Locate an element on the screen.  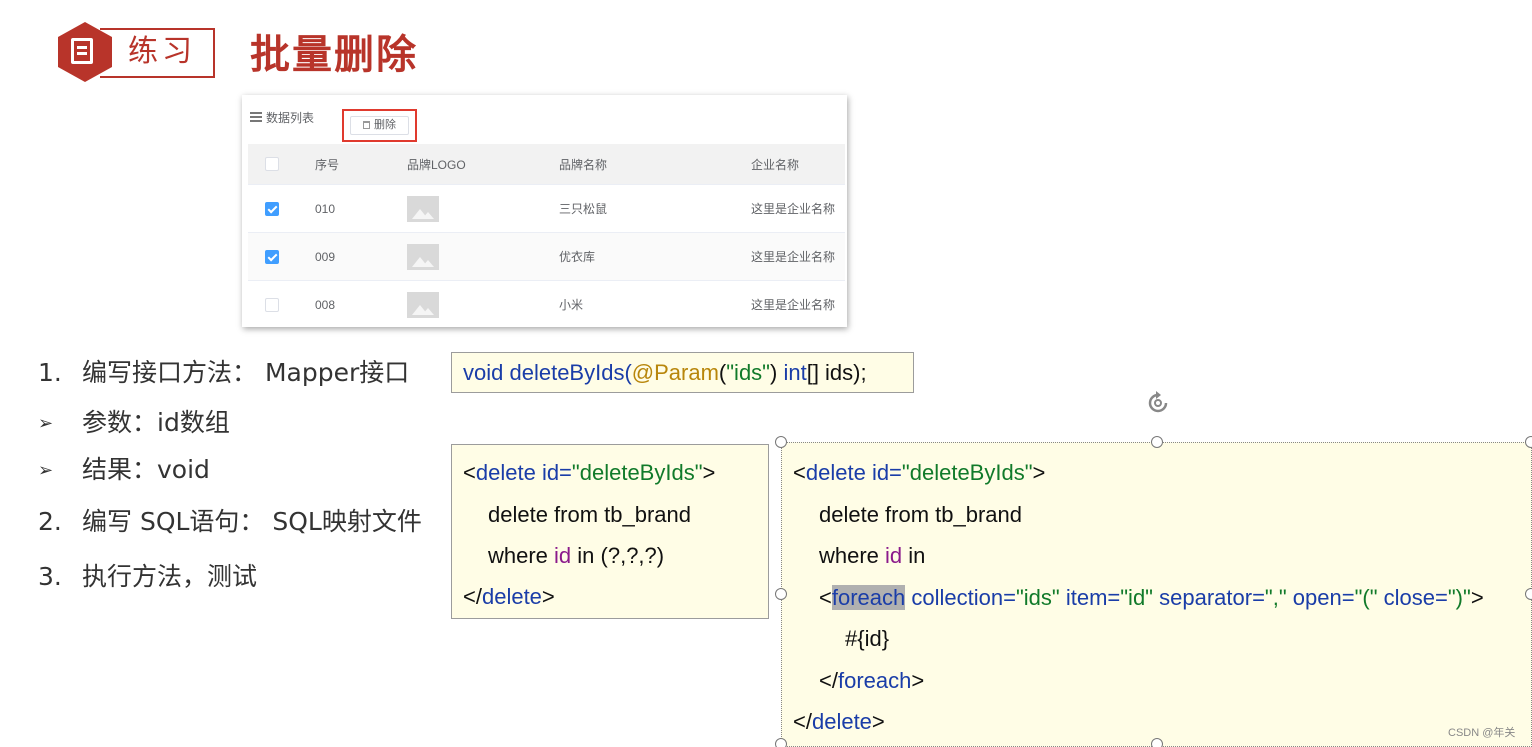
watermark: CSDN @年关 is located at coordinates (1482, 733).